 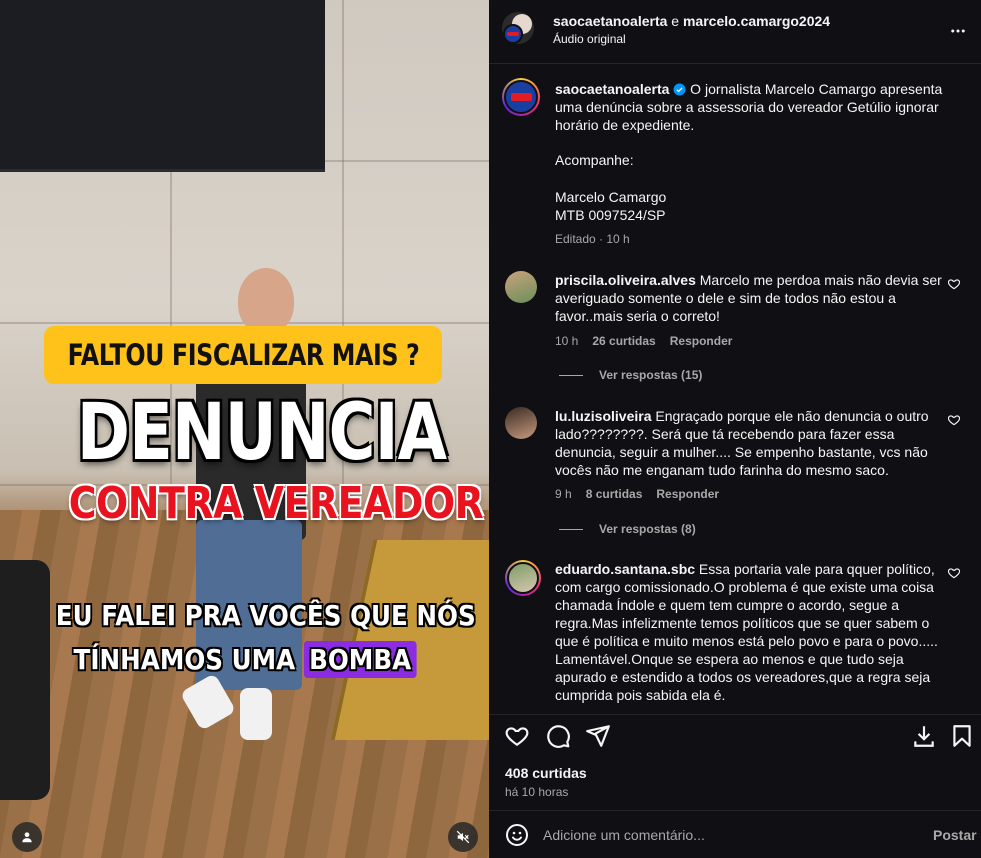 I want to click on bookmark-icon, so click(x=962, y=736).